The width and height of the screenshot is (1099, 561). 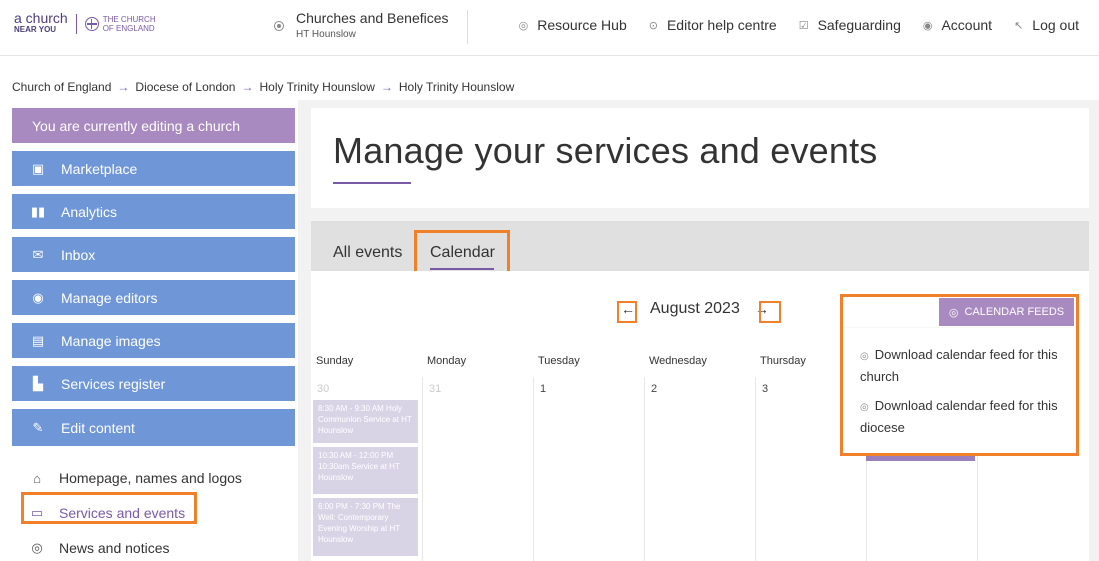 I want to click on nav-safeguarding: ☑ Safeguarding, so click(x=850, y=25).